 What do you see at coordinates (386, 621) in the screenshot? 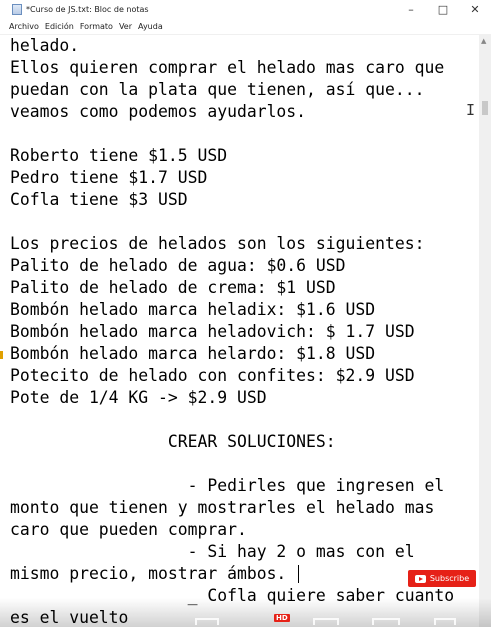
I see `theater-mode-icon` at bounding box center [386, 621].